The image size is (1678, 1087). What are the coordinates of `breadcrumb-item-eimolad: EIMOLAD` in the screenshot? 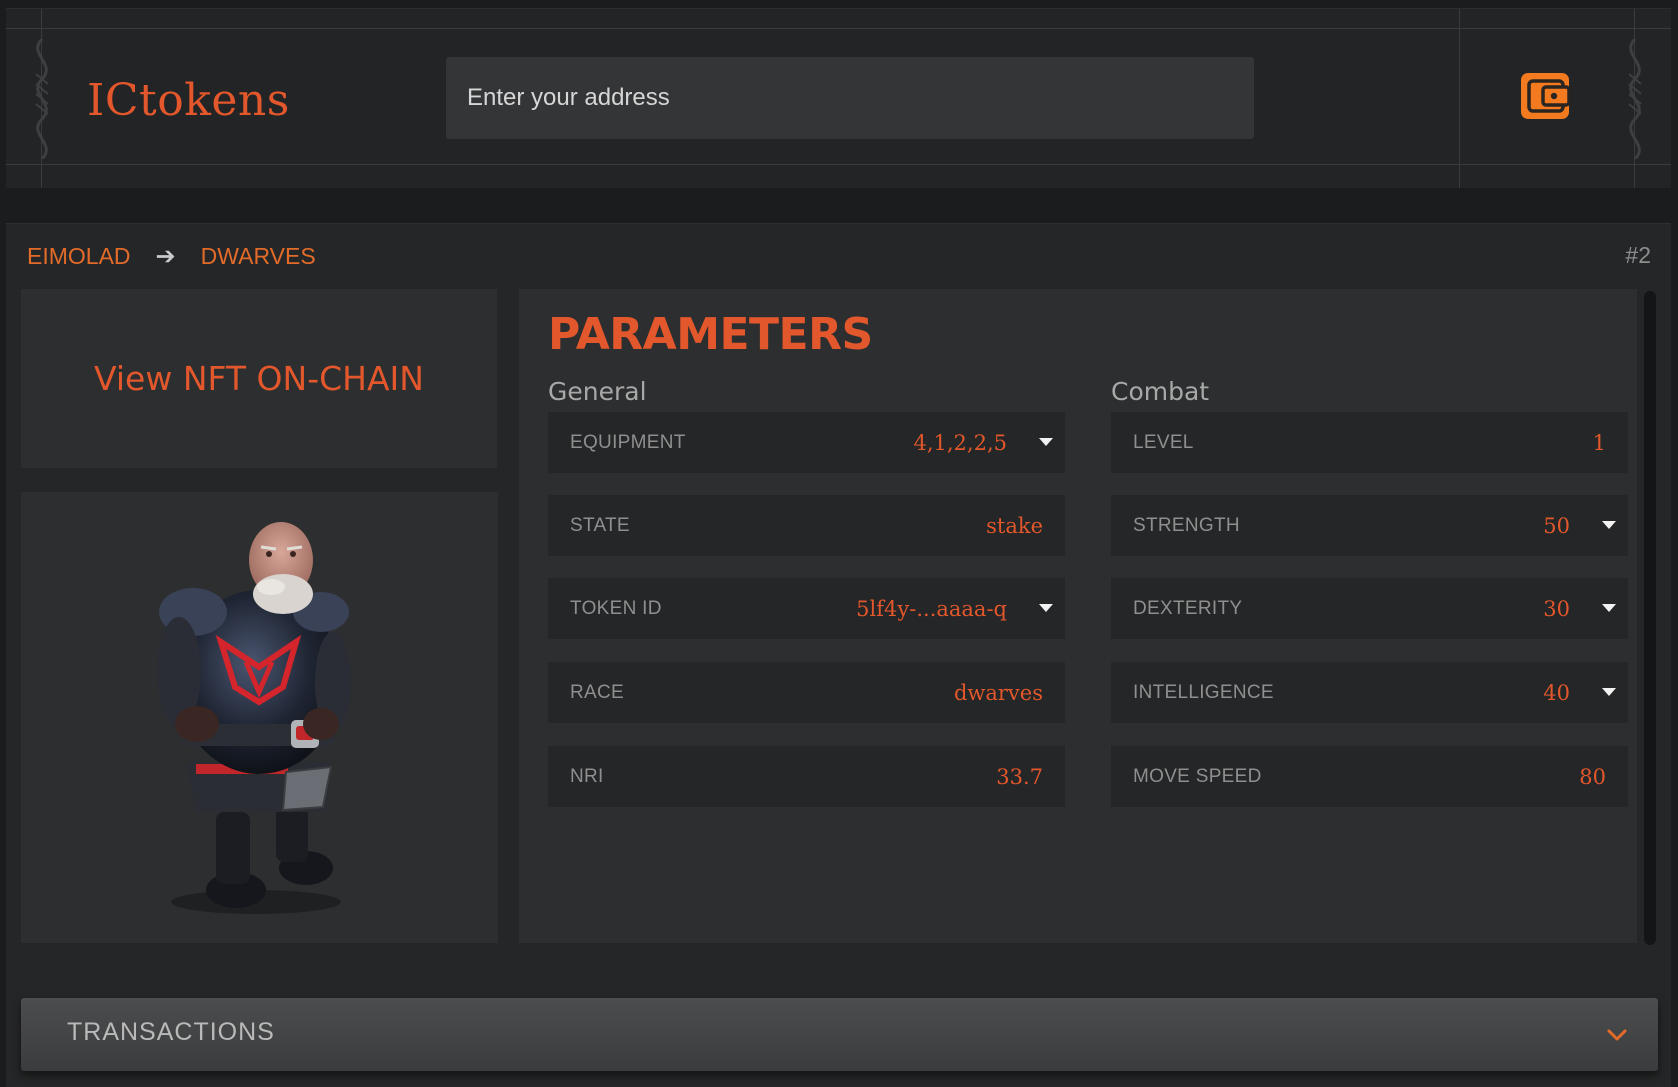 It's located at (79, 256).